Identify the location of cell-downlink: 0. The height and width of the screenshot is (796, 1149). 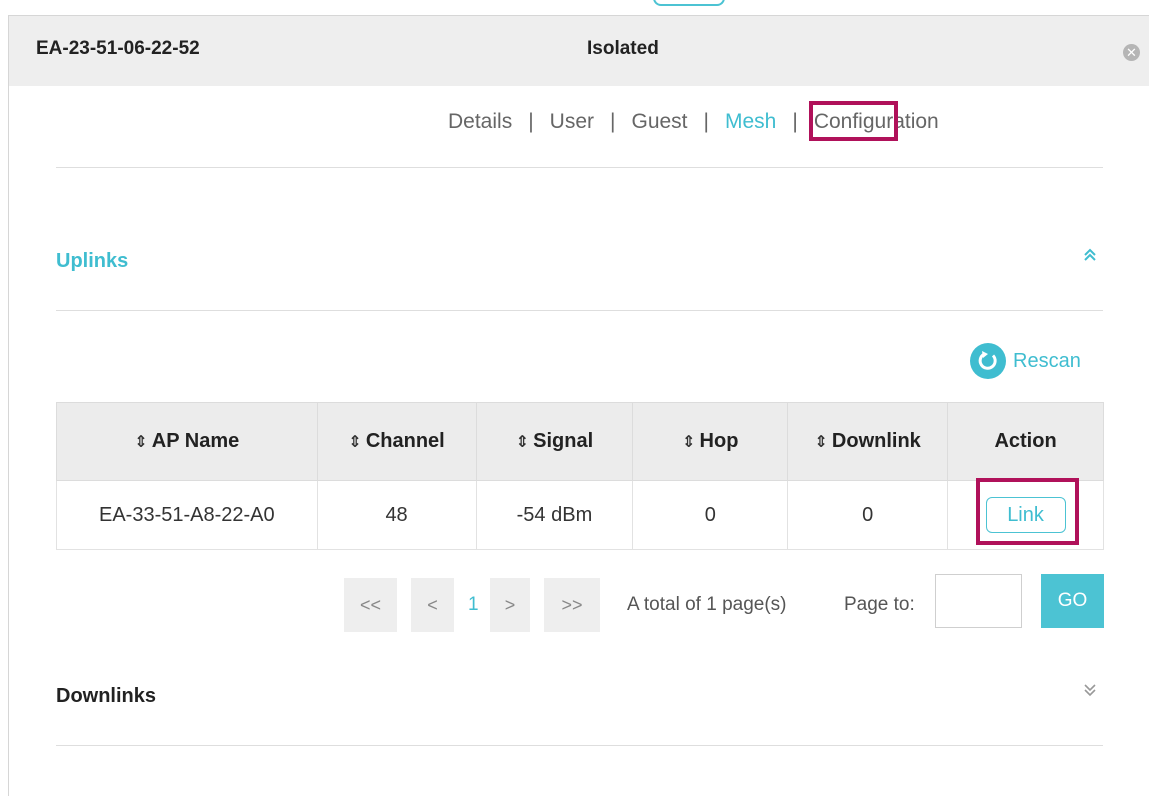
(868, 515).